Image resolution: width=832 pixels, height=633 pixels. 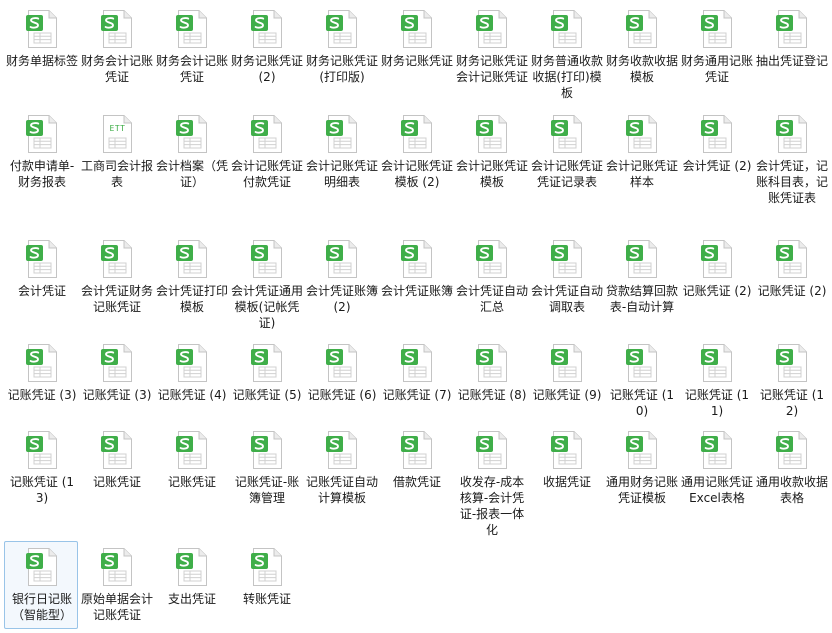 I want to click on file-item: 记账凭证 (8), so click(x=491, y=387).